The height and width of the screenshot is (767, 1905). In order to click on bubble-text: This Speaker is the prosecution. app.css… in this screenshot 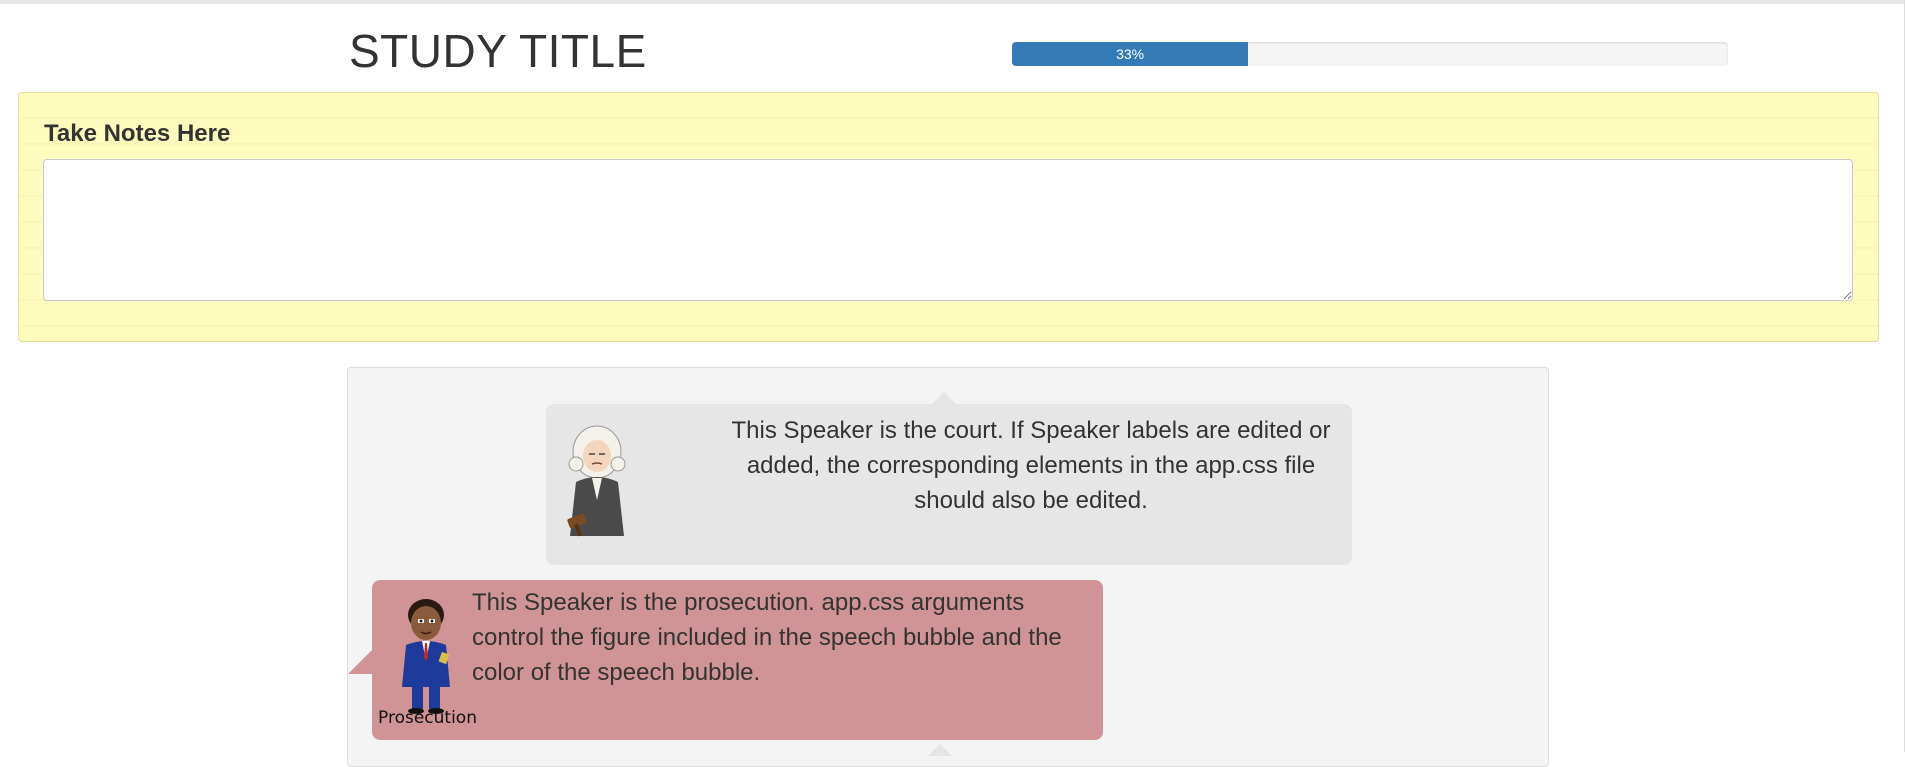, I will do `click(767, 637)`.